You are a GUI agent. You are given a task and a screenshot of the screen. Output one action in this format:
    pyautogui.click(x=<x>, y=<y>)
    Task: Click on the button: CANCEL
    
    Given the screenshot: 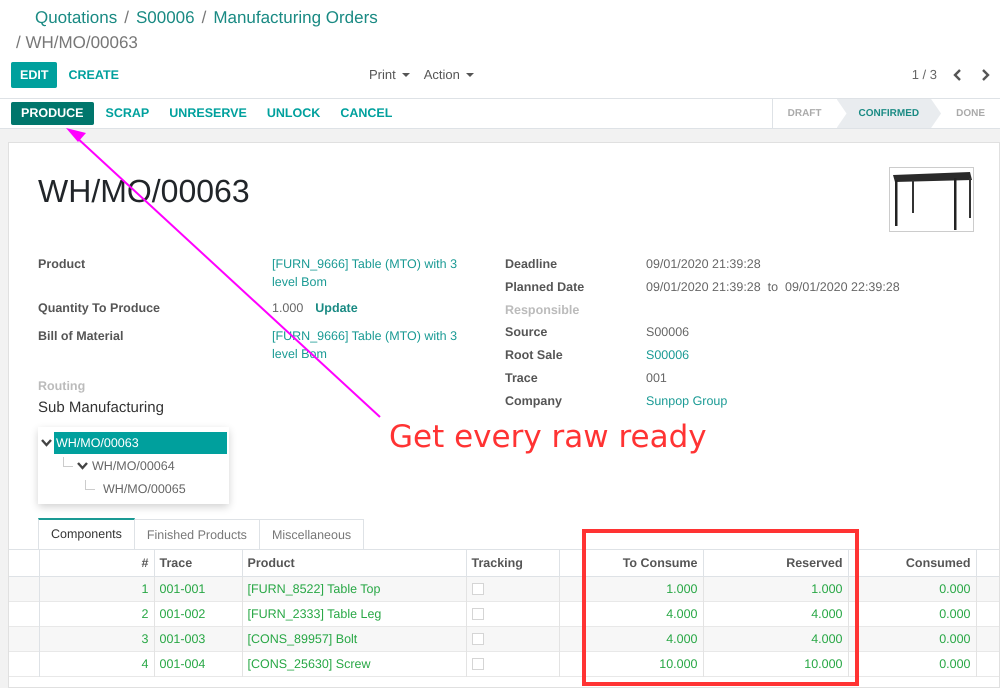 What is the action you would take?
    pyautogui.click(x=366, y=113)
    